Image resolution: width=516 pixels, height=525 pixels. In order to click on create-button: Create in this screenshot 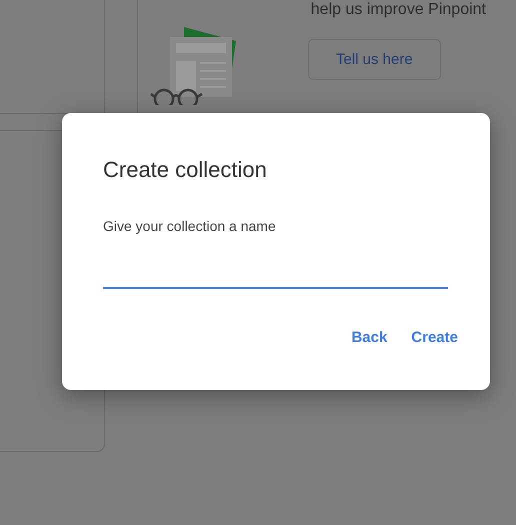, I will do `click(434, 337)`.